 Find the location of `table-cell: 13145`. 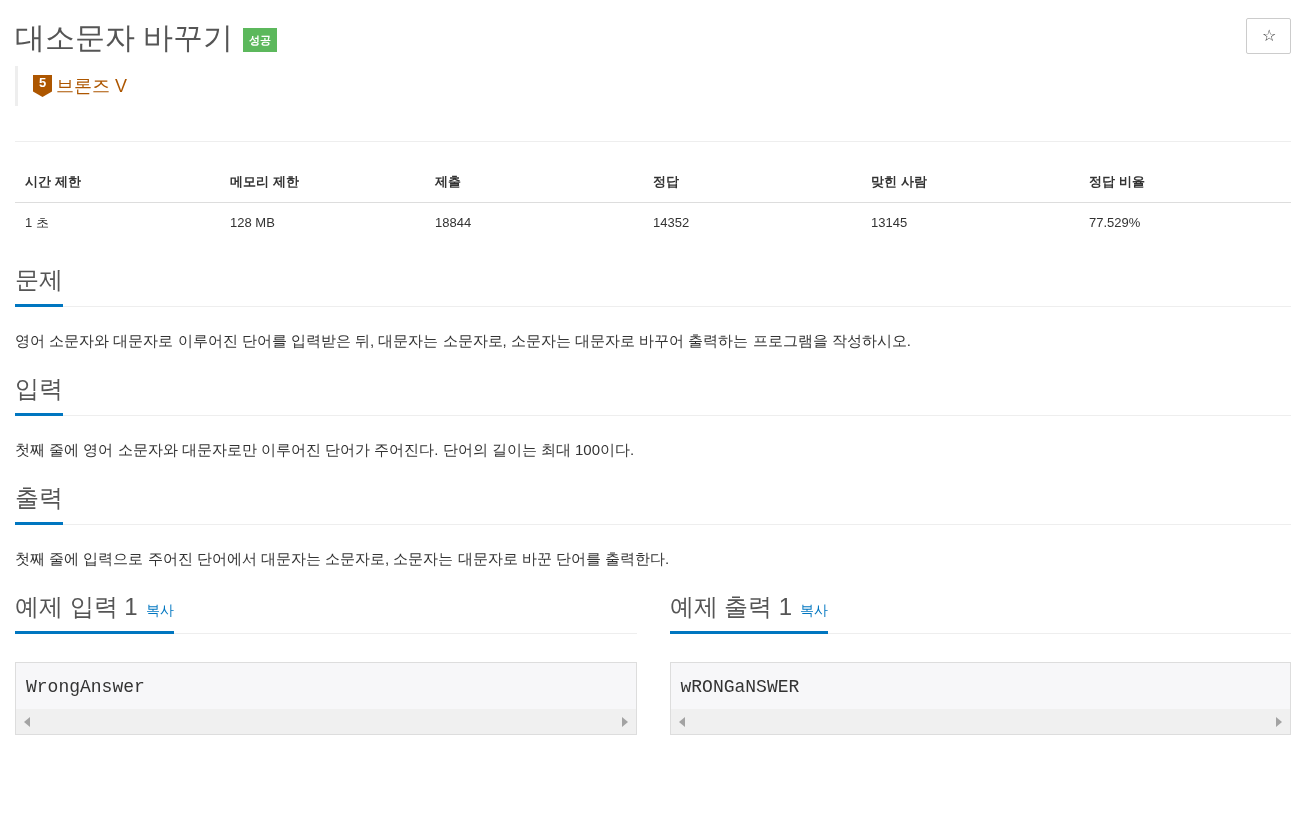

table-cell: 13145 is located at coordinates (970, 222).